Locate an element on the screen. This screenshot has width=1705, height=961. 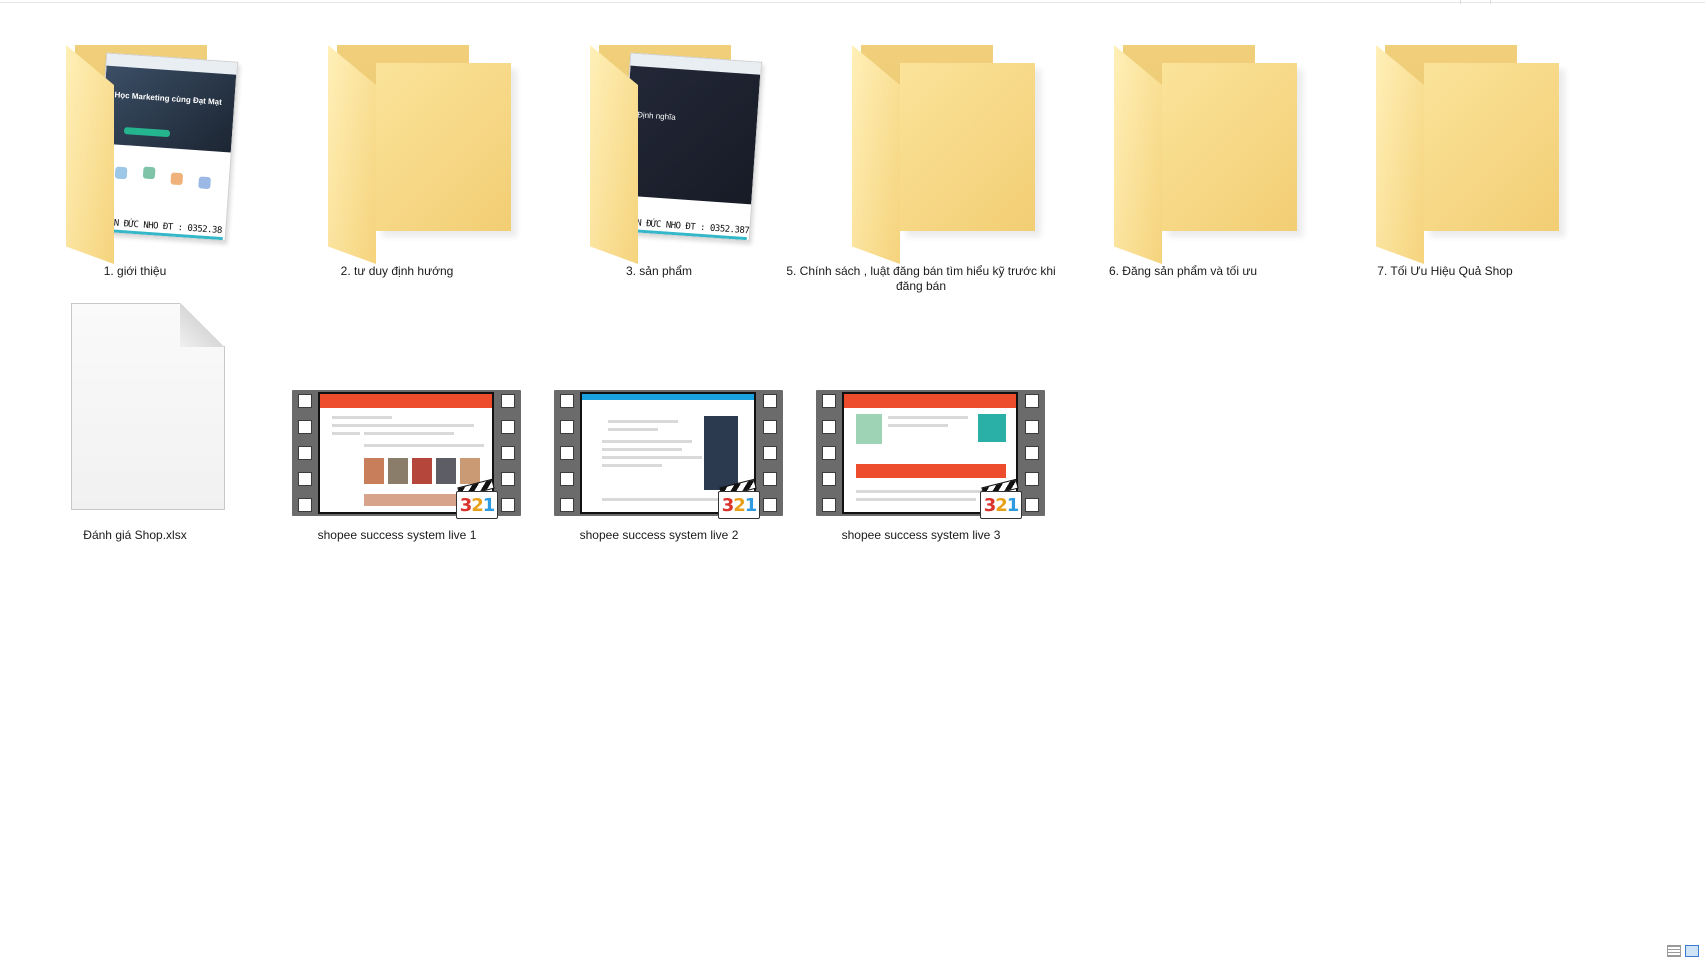
item-label: shopee success system live 3 is located at coordinates (921, 535).